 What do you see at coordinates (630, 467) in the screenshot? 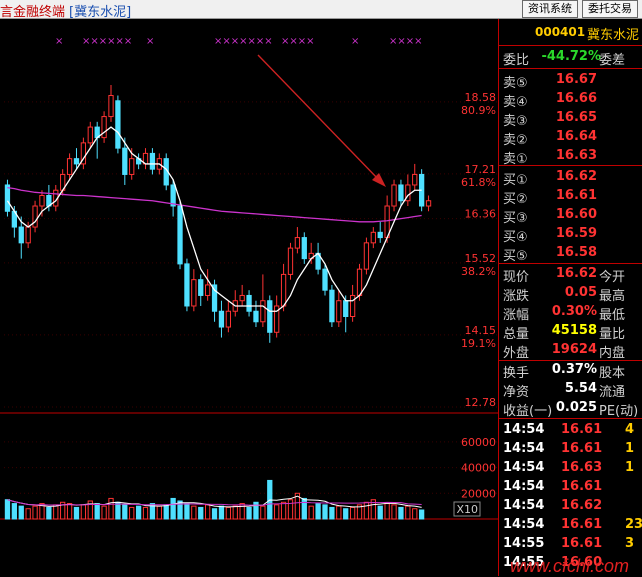
I see `tick-volume: 1` at bounding box center [630, 467].